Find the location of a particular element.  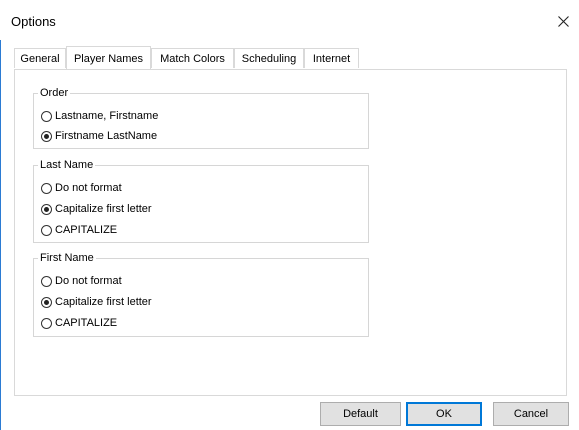

radio-first-capitalize-first: Capitalize first letter is located at coordinates (96, 302).